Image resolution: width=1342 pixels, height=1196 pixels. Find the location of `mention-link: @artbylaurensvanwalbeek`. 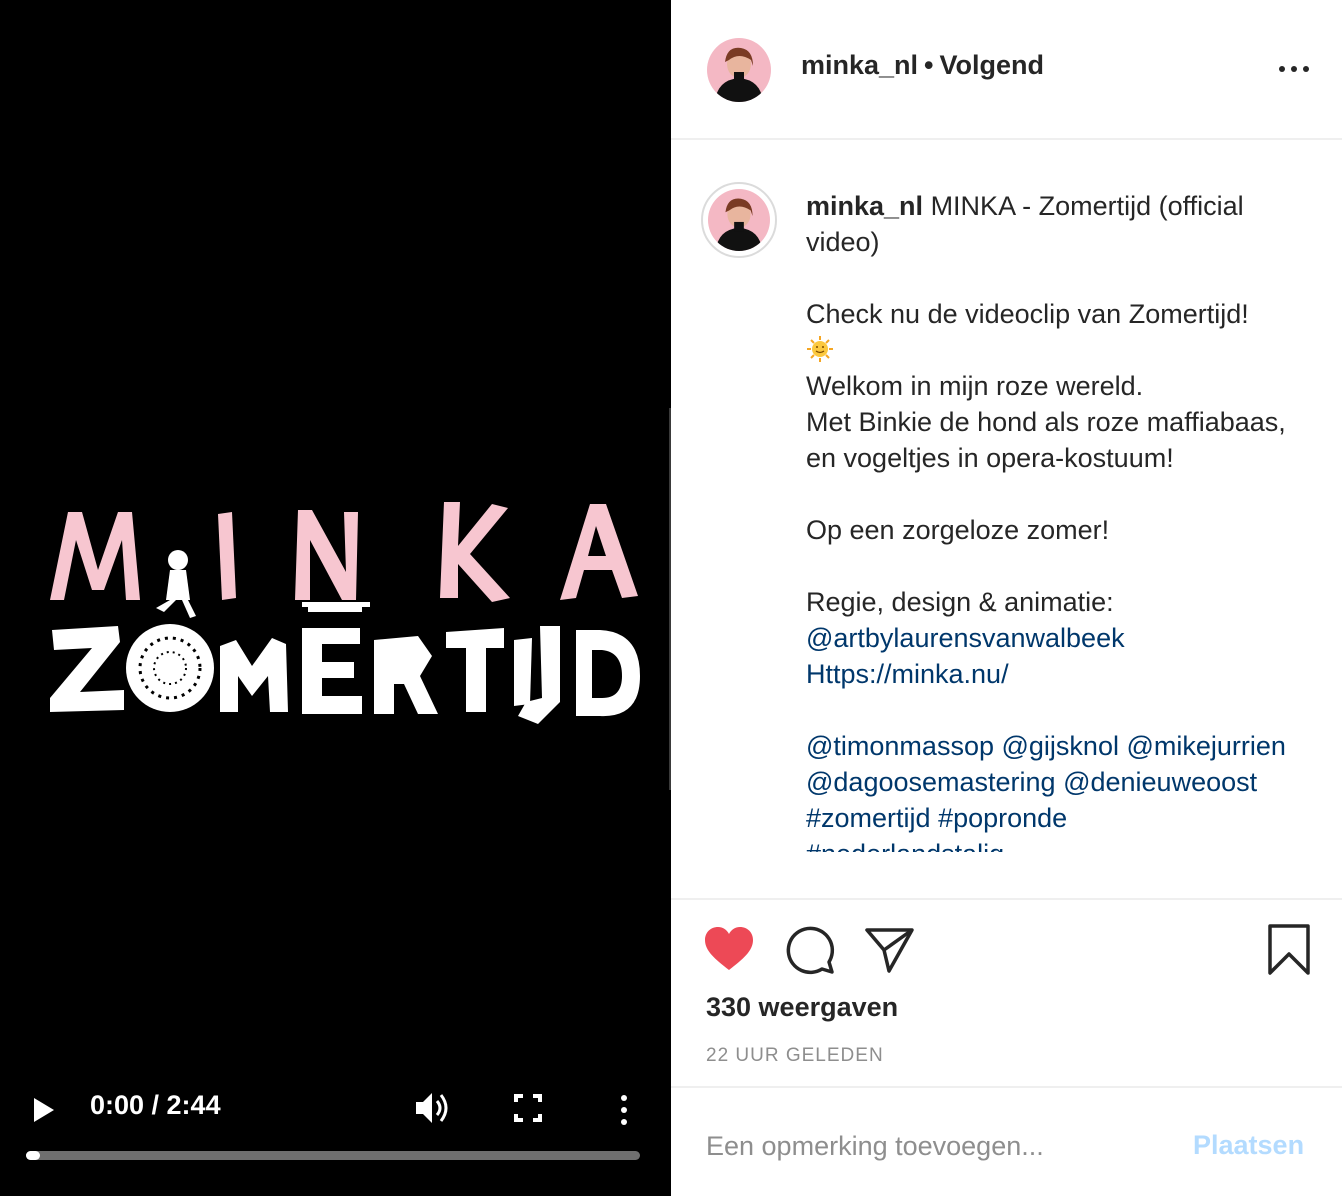

mention-link: @artbylaurensvanwalbeek is located at coordinates (965, 638).